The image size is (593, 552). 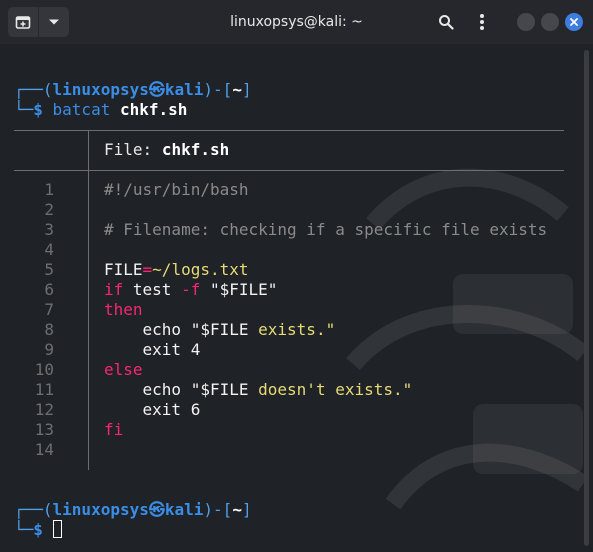 I want to click on titlebar-controls, so click(x=504, y=22).